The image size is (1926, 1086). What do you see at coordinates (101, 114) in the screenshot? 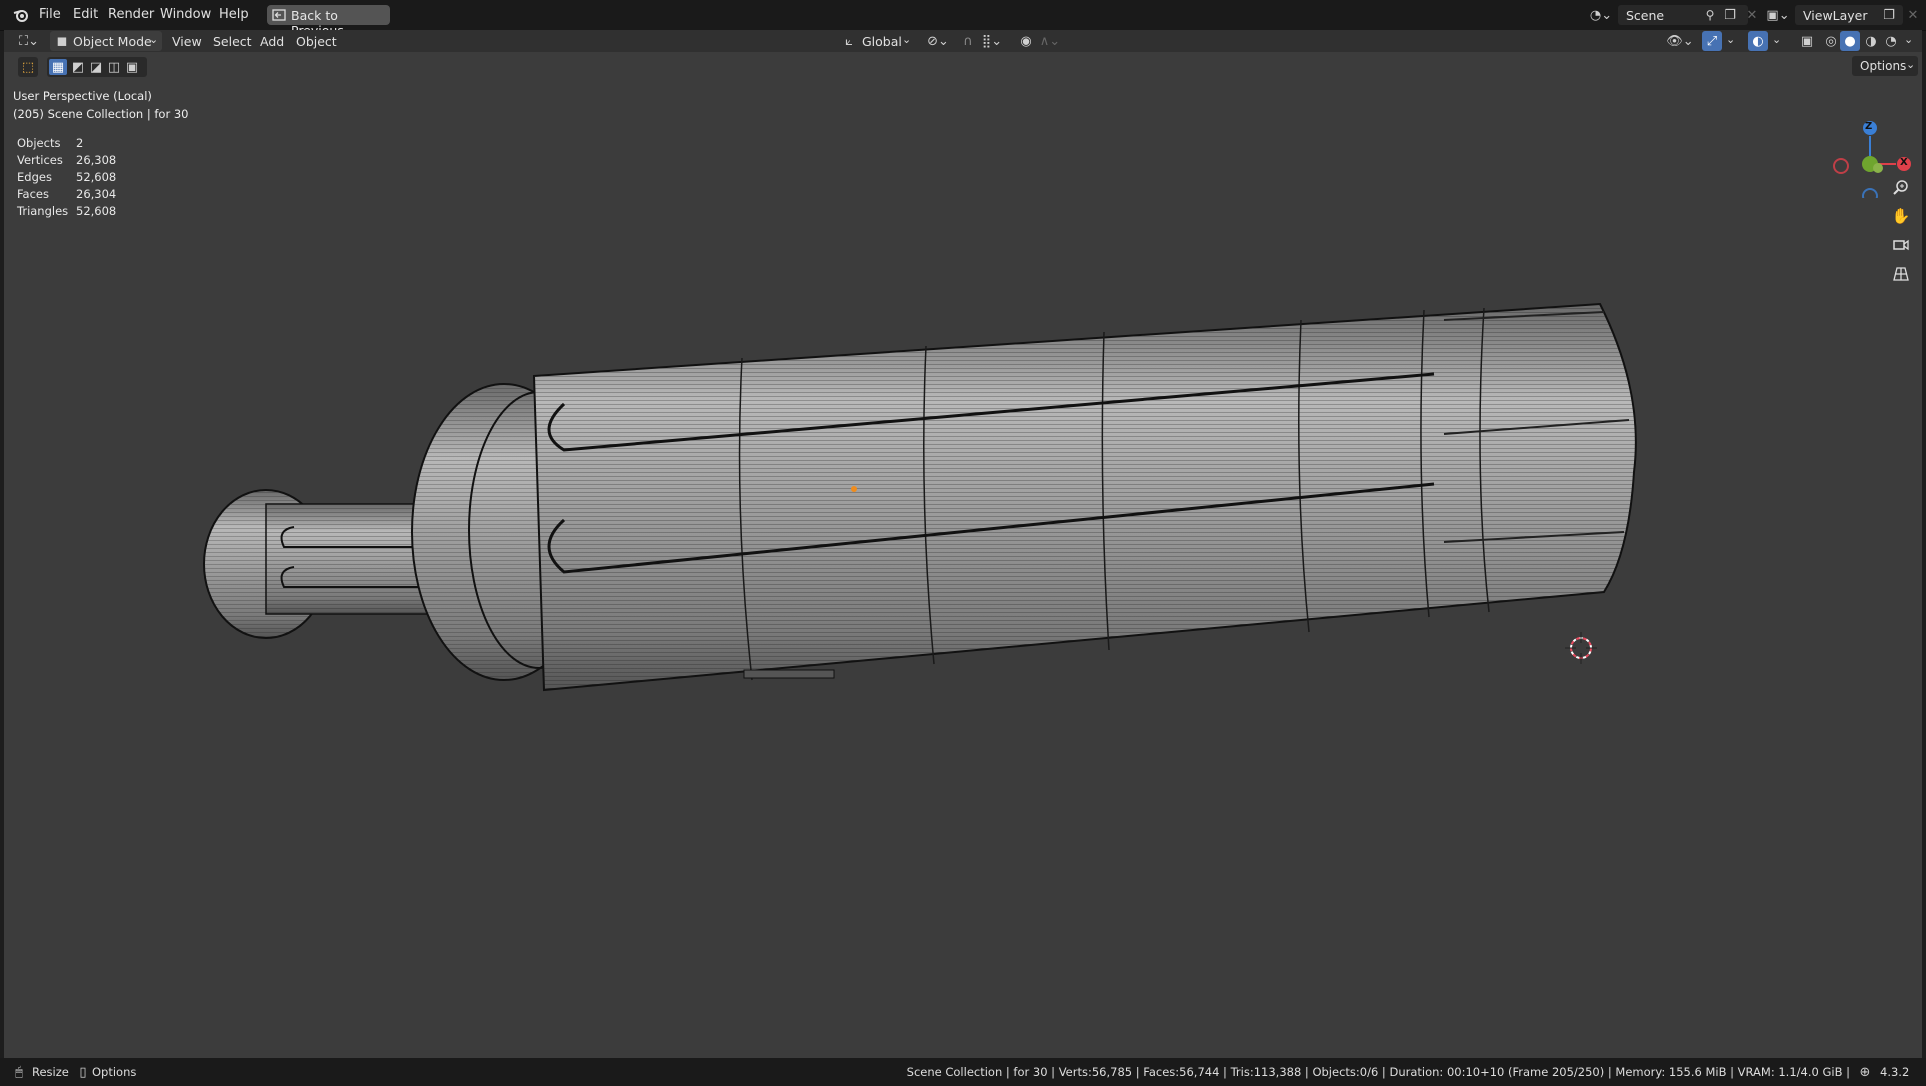
I see `viewport-collection-label: (205) Scene Collection | for 30` at bounding box center [101, 114].